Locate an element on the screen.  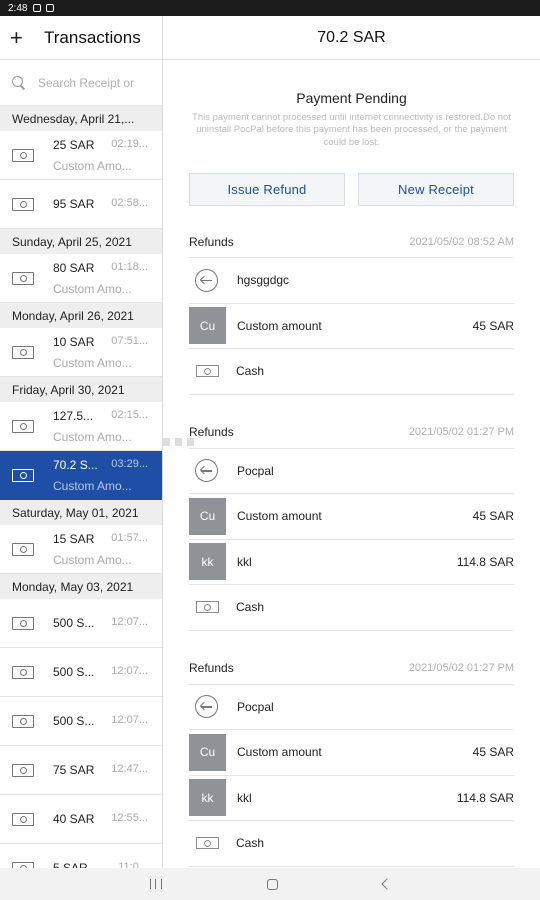
search-input is located at coordinates (93, 82).